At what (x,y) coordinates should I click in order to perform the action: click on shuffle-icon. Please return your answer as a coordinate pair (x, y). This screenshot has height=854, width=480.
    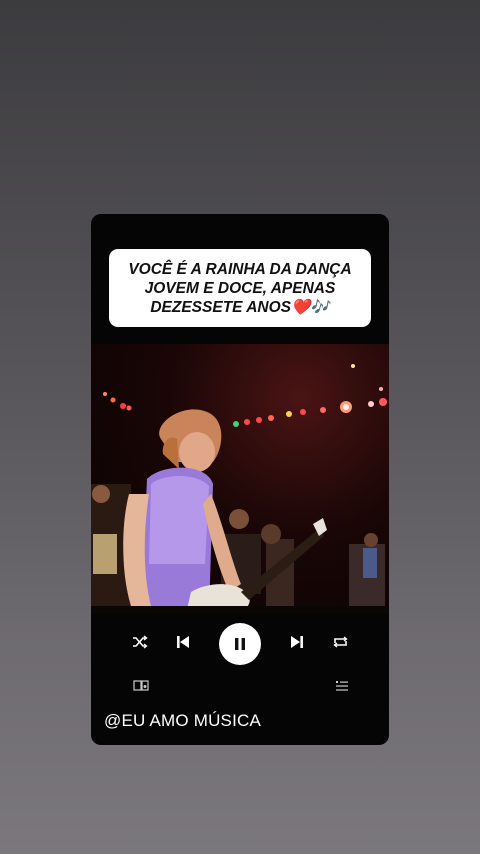
    Looking at the image, I should click on (140, 642).